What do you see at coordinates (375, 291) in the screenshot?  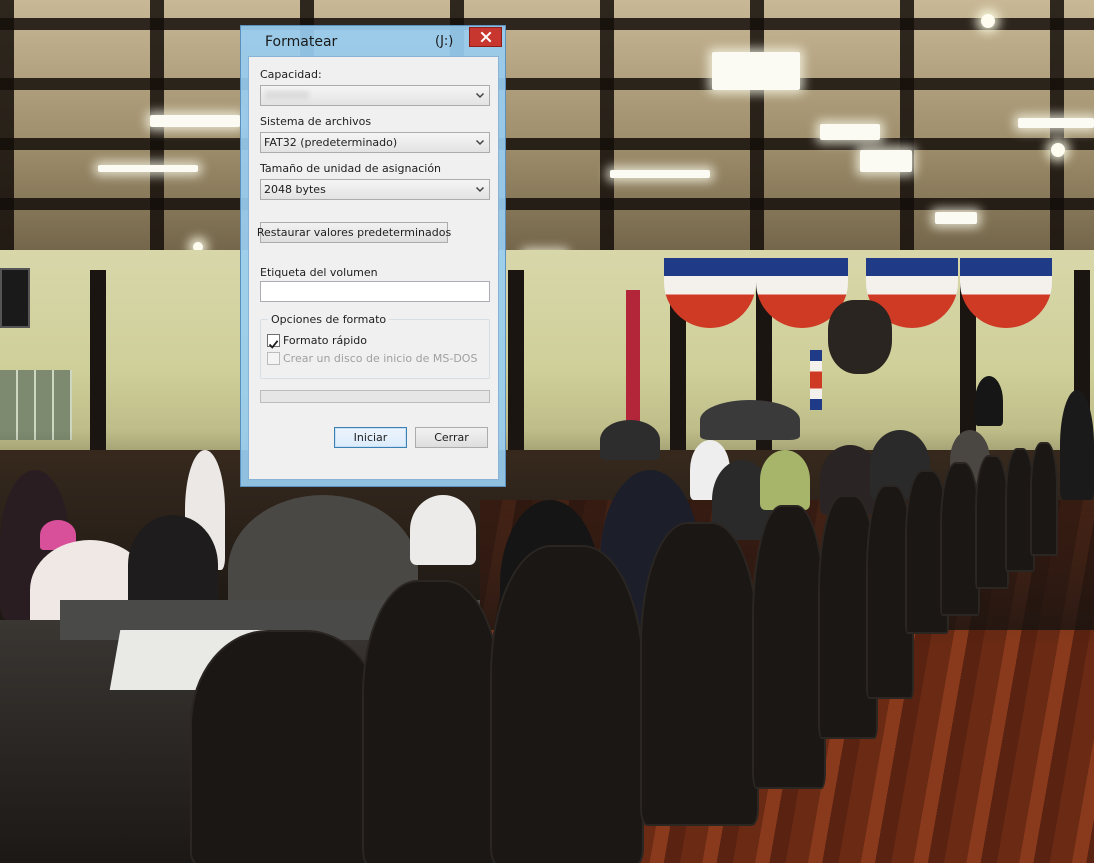 I see `volume-label-input` at bounding box center [375, 291].